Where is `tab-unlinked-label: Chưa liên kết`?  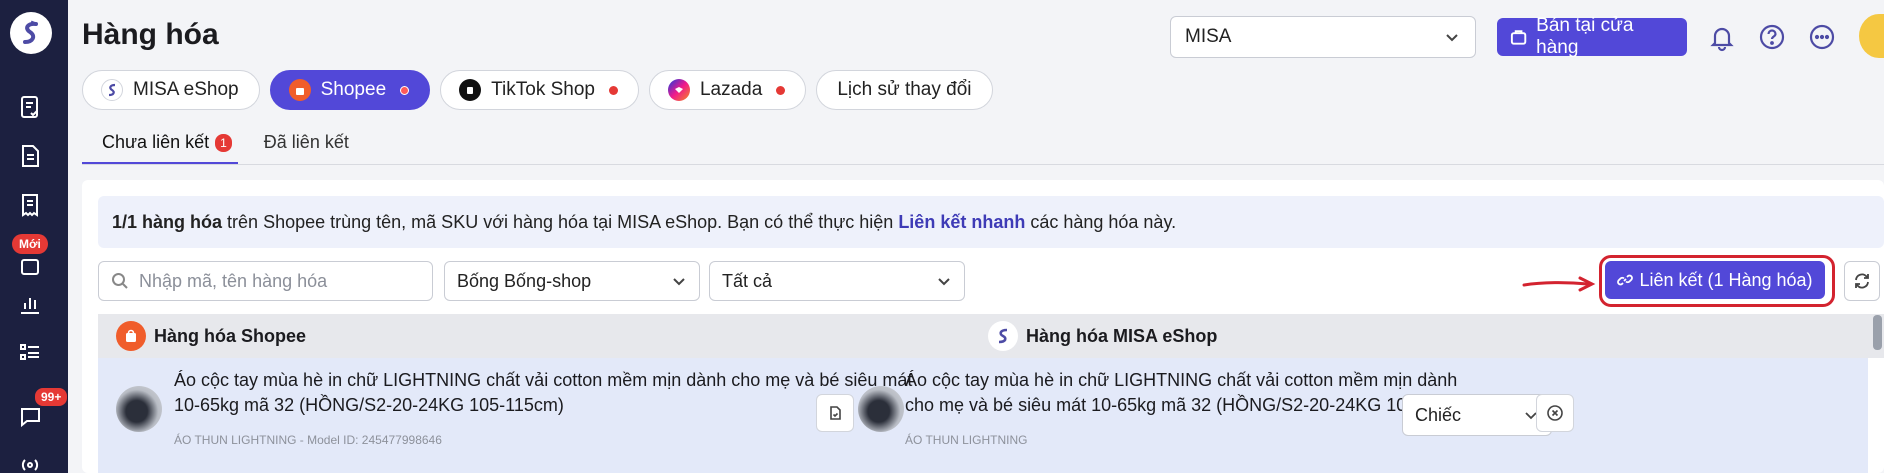
tab-unlinked-label: Chưa liên kết is located at coordinates (156, 142).